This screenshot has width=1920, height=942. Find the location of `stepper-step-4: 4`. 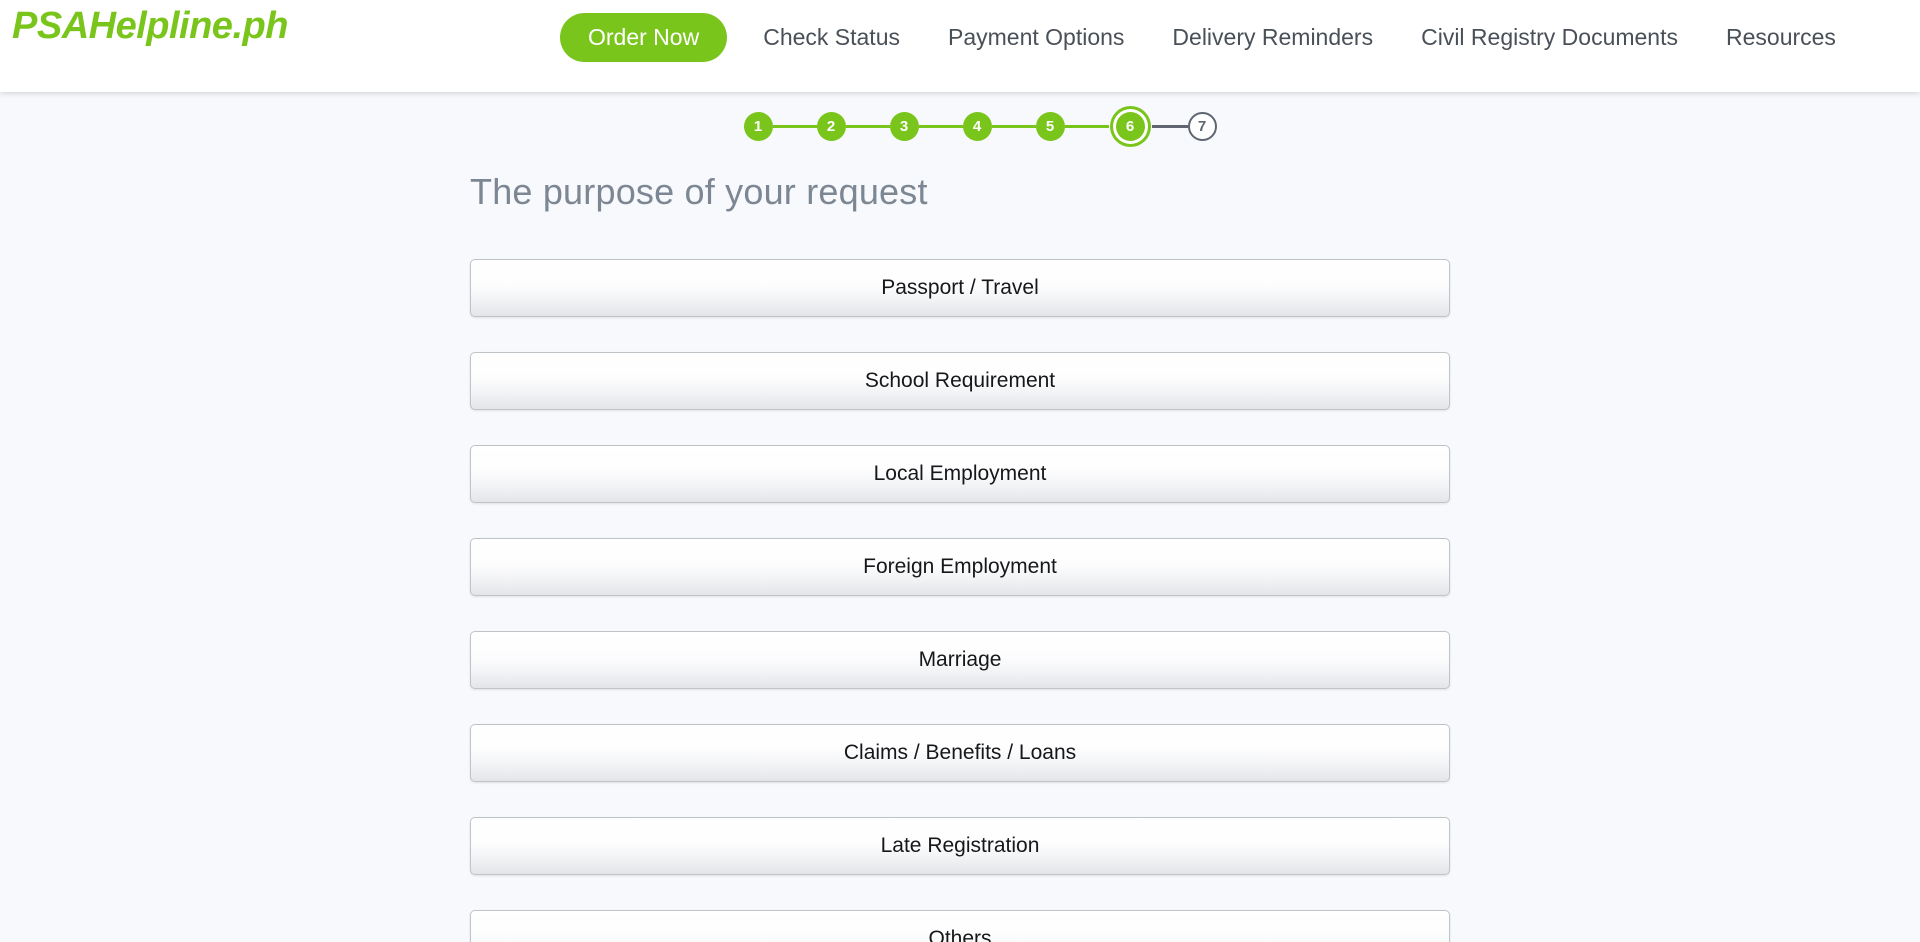

stepper-step-4: 4 is located at coordinates (977, 126).